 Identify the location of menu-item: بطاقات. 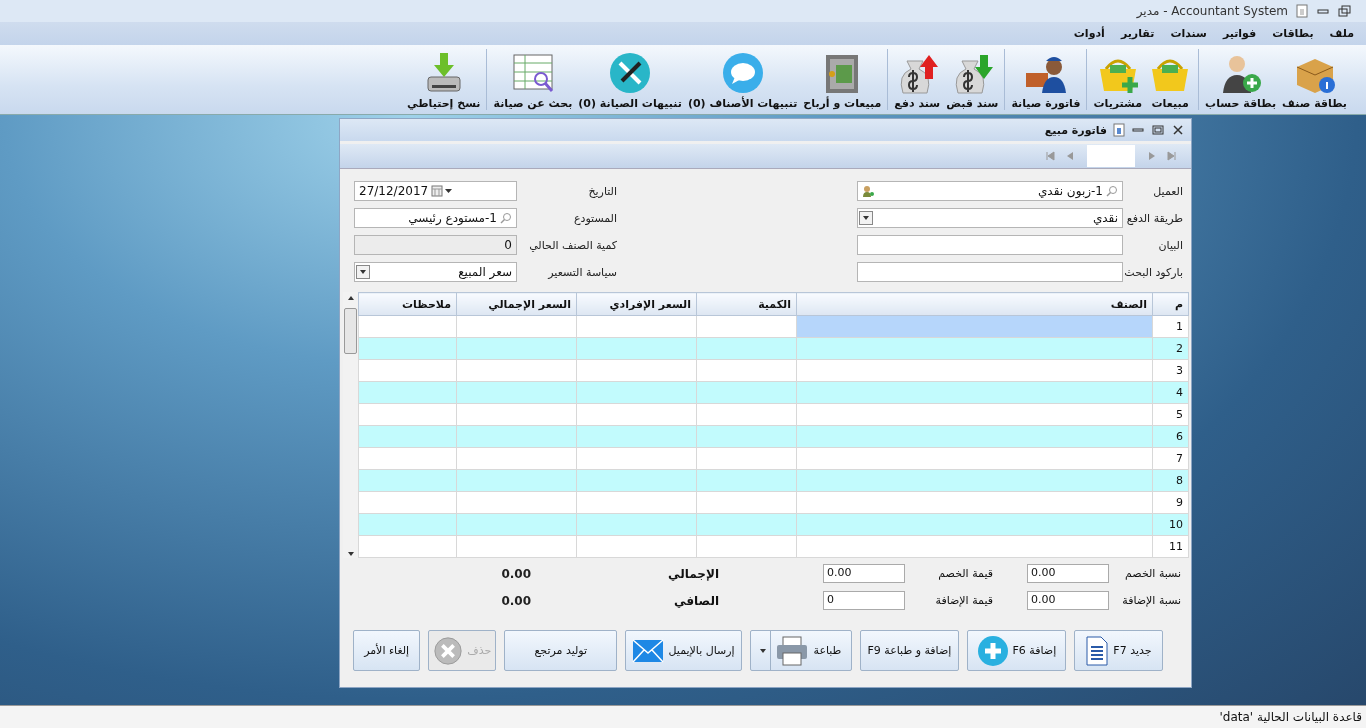
(1293, 33).